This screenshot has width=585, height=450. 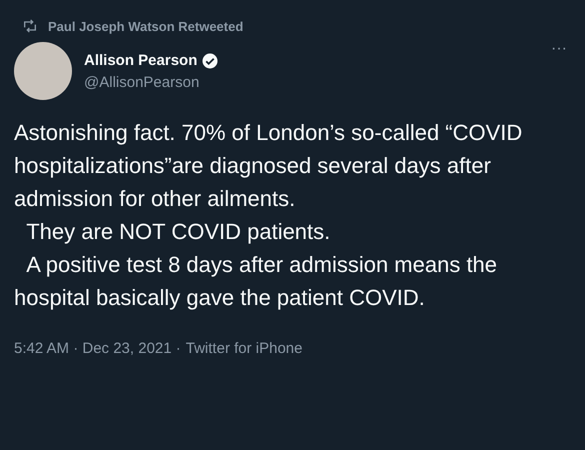 What do you see at coordinates (146, 26) in the screenshot?
I see `retweet-label: Paul Joseph Watson Retweeted` at bounding box center [146, 26].